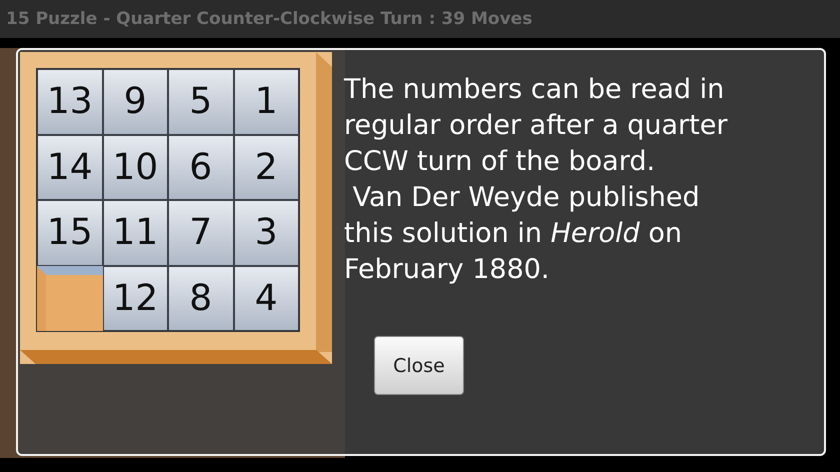 The image size is (840, 472). I want to click on puzzle-tile: 1, so click(266, 101).